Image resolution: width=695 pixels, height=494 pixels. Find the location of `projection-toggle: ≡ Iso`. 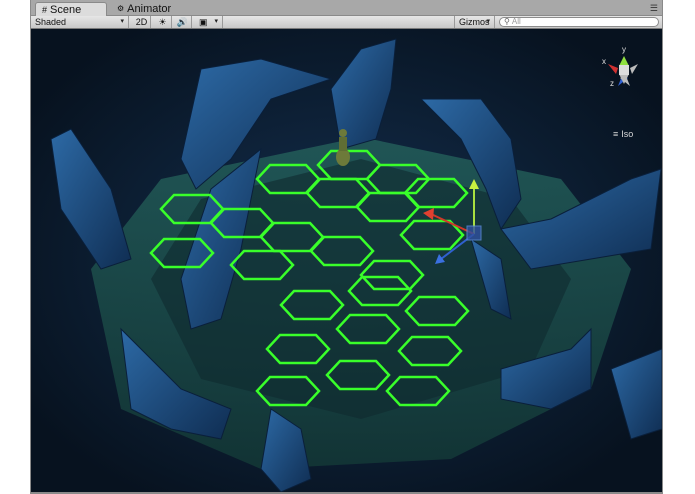

projection-toggle: ≡ Iso is located at coordinates (623, 134).